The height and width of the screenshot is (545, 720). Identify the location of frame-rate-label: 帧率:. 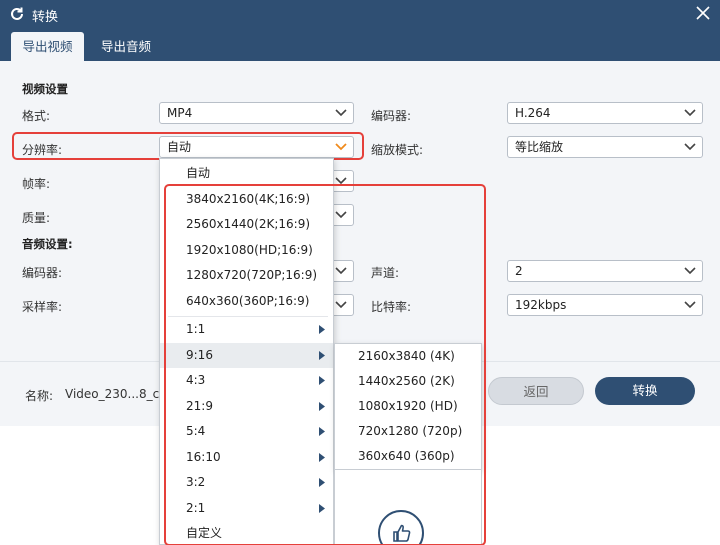
(36, 184).